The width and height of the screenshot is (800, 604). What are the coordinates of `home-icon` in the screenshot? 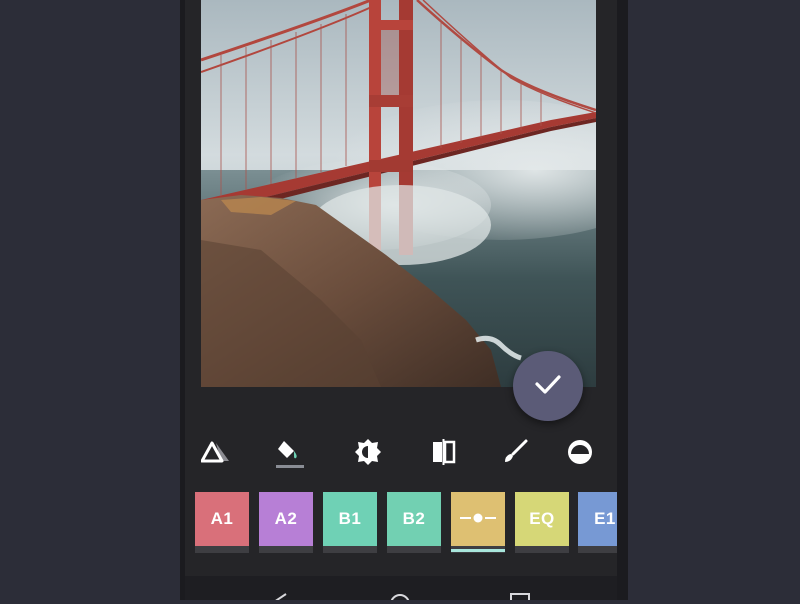 It's located at (400, 594).